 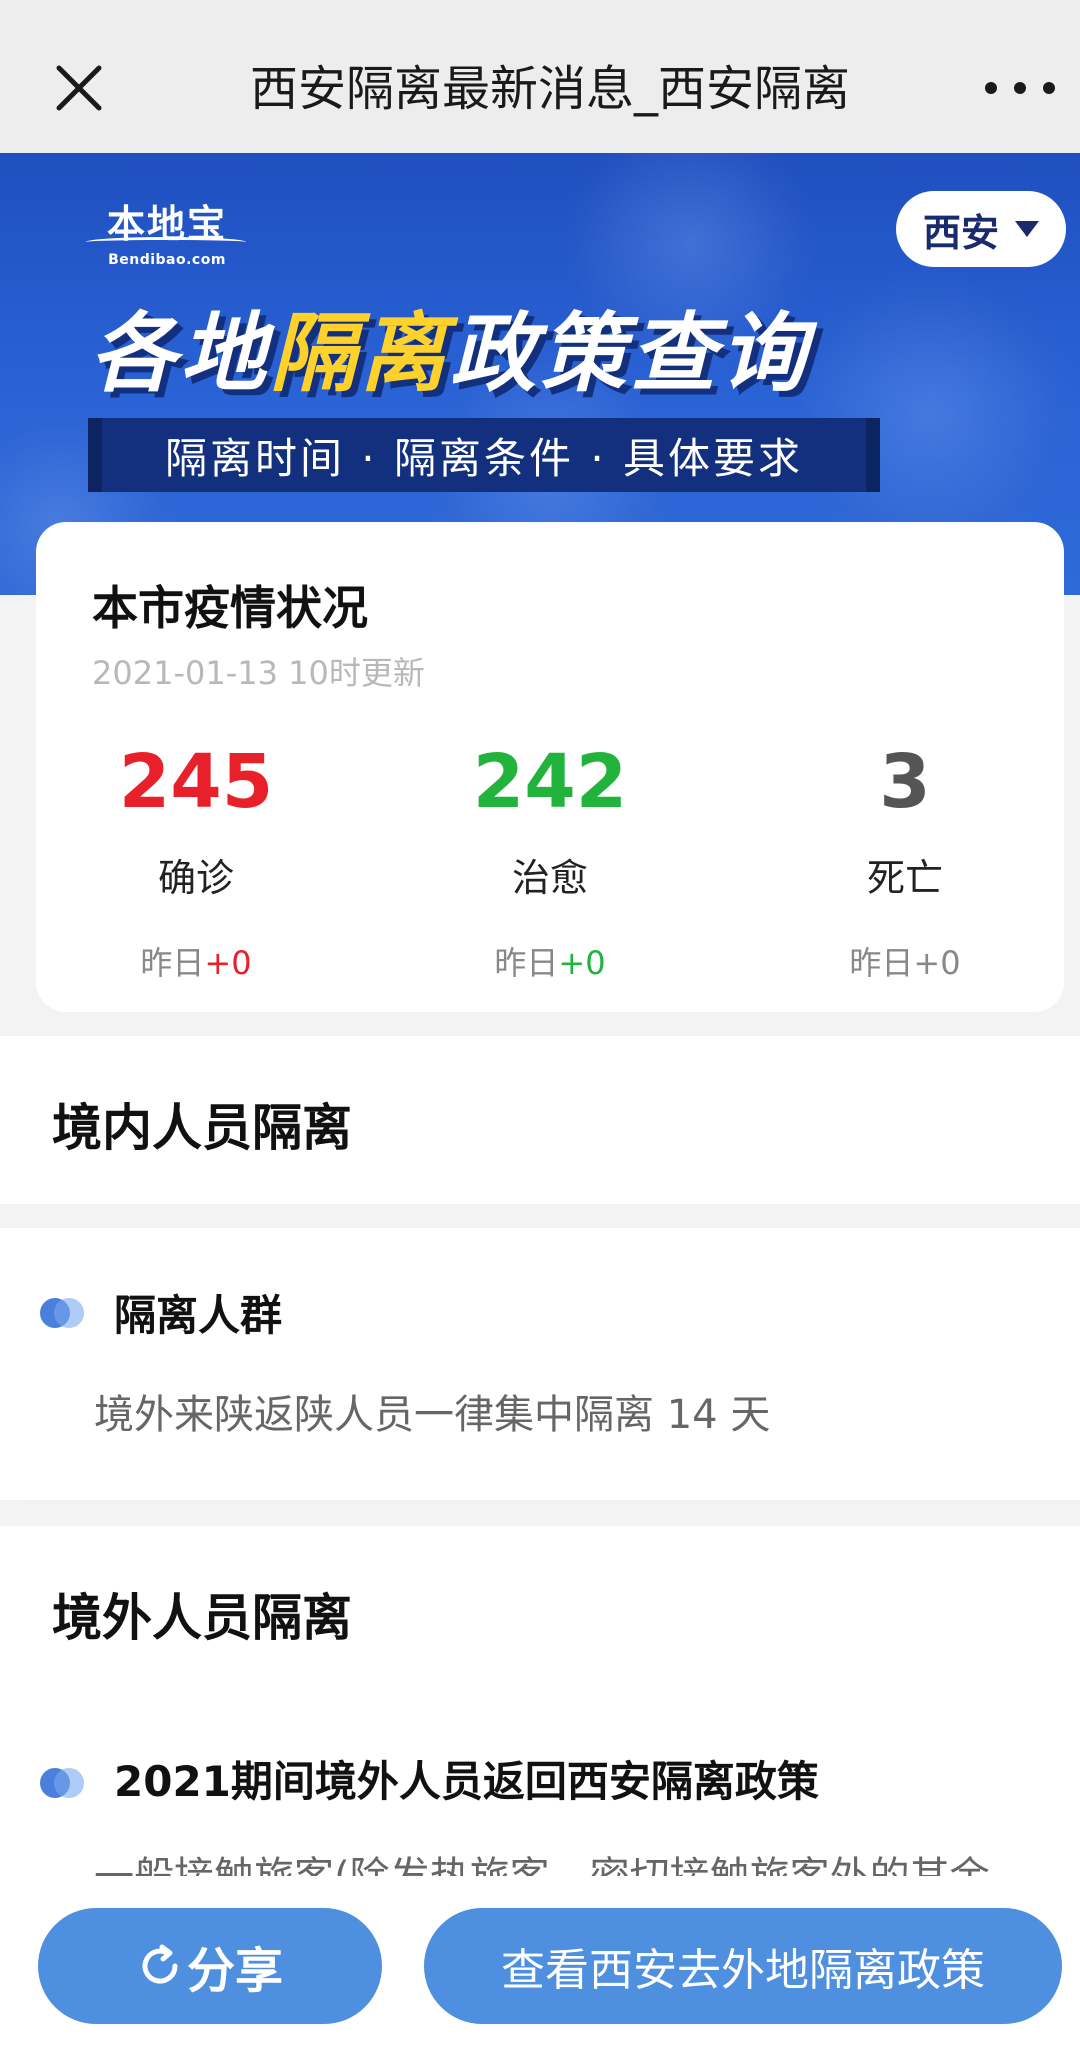 What do you see at coordinates (230, 608) in the screenshot?
I see `stats-title: 本市疫情状况` at bounding box center [230, 608].